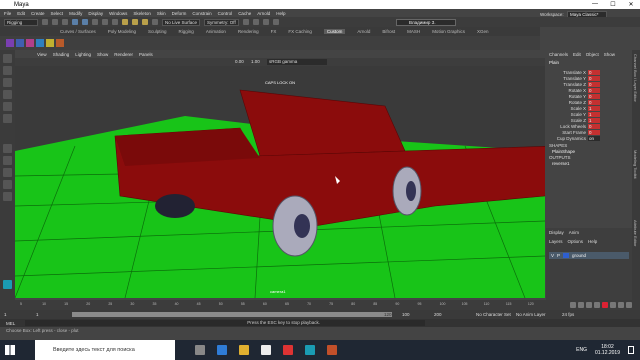 The height and width of the screenshot is (360, 640). What do you see at coordinates (221, 22) in the screenshot?
I see `symmetry-dropdown: Symmetry: Off` at bounding box center [221, 22].